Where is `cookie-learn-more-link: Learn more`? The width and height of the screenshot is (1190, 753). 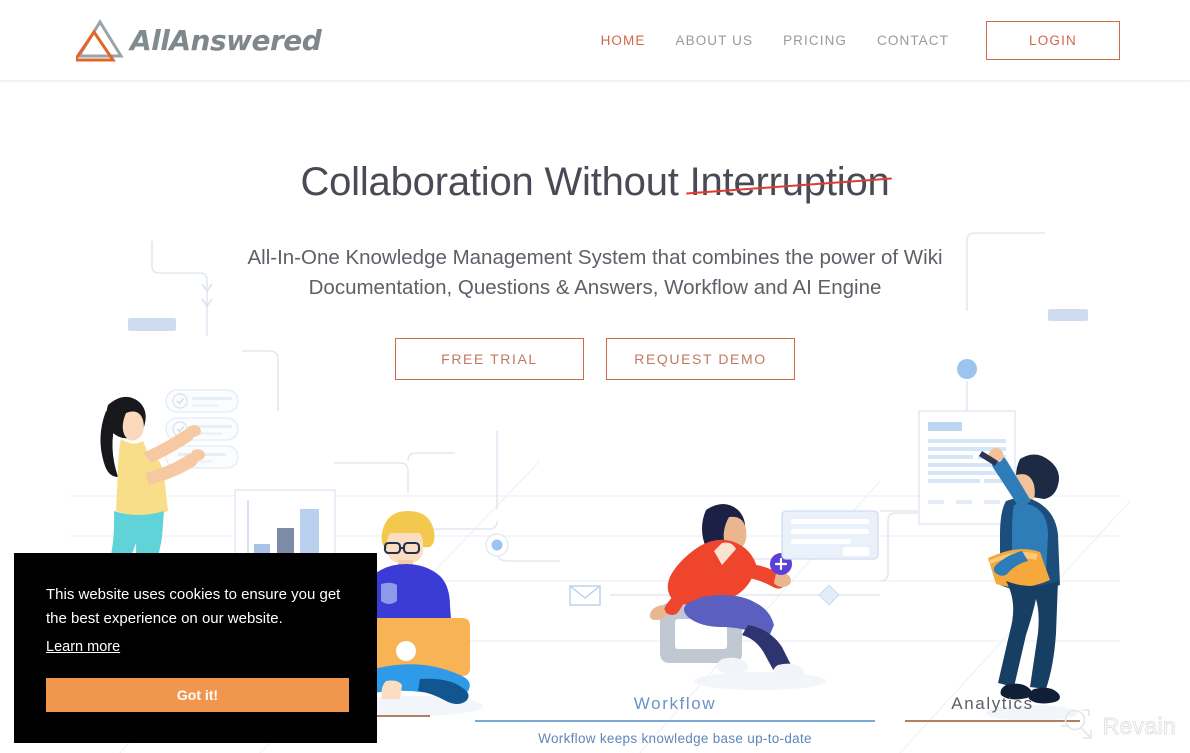 cookie-learn-more-link: Learn more is located at coordinates (83, 647).